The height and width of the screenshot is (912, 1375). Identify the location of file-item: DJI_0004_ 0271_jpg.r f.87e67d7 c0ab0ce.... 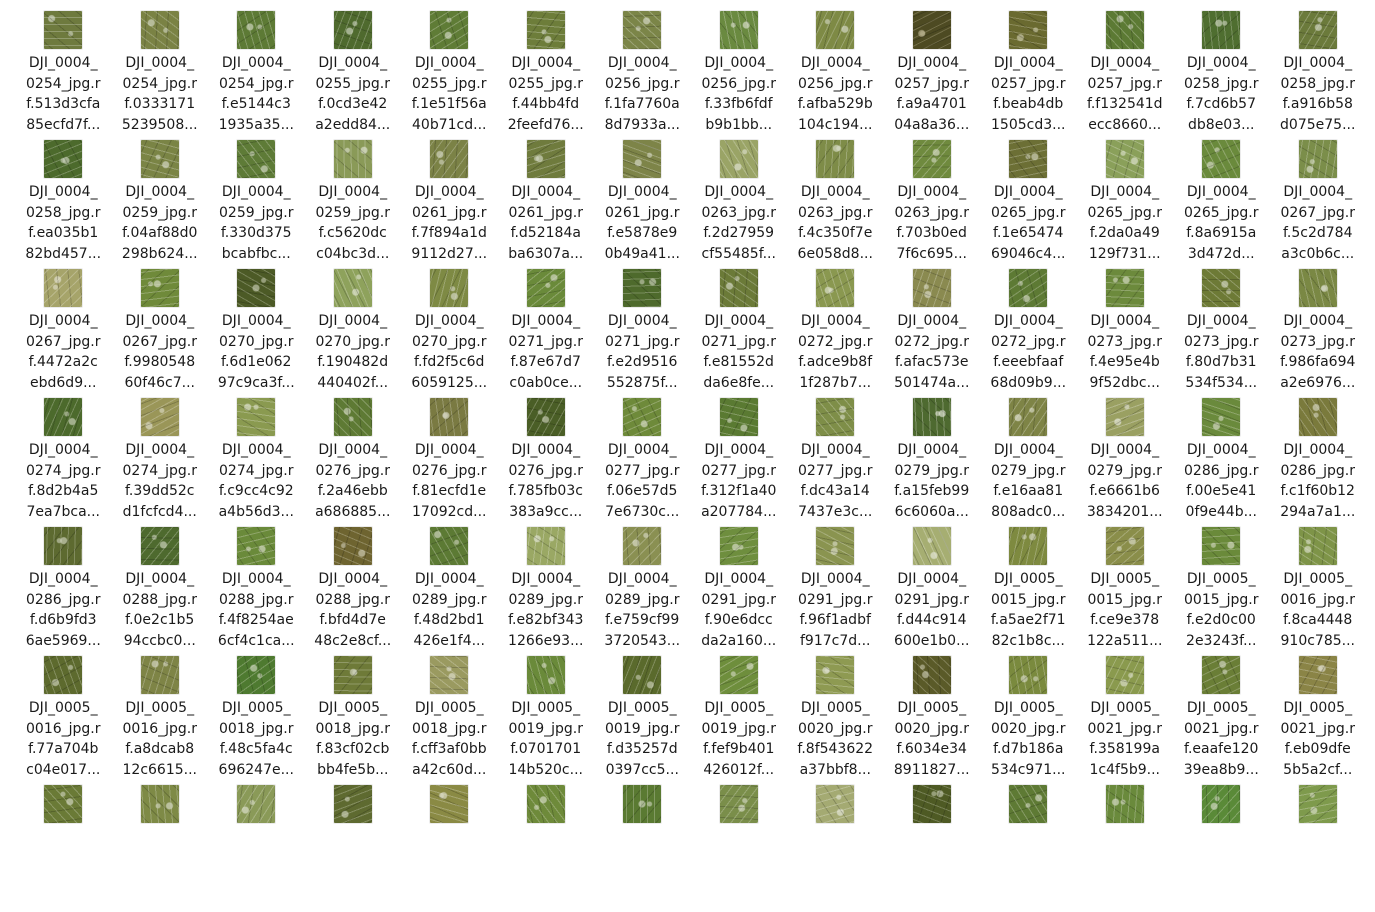
(546, 331).